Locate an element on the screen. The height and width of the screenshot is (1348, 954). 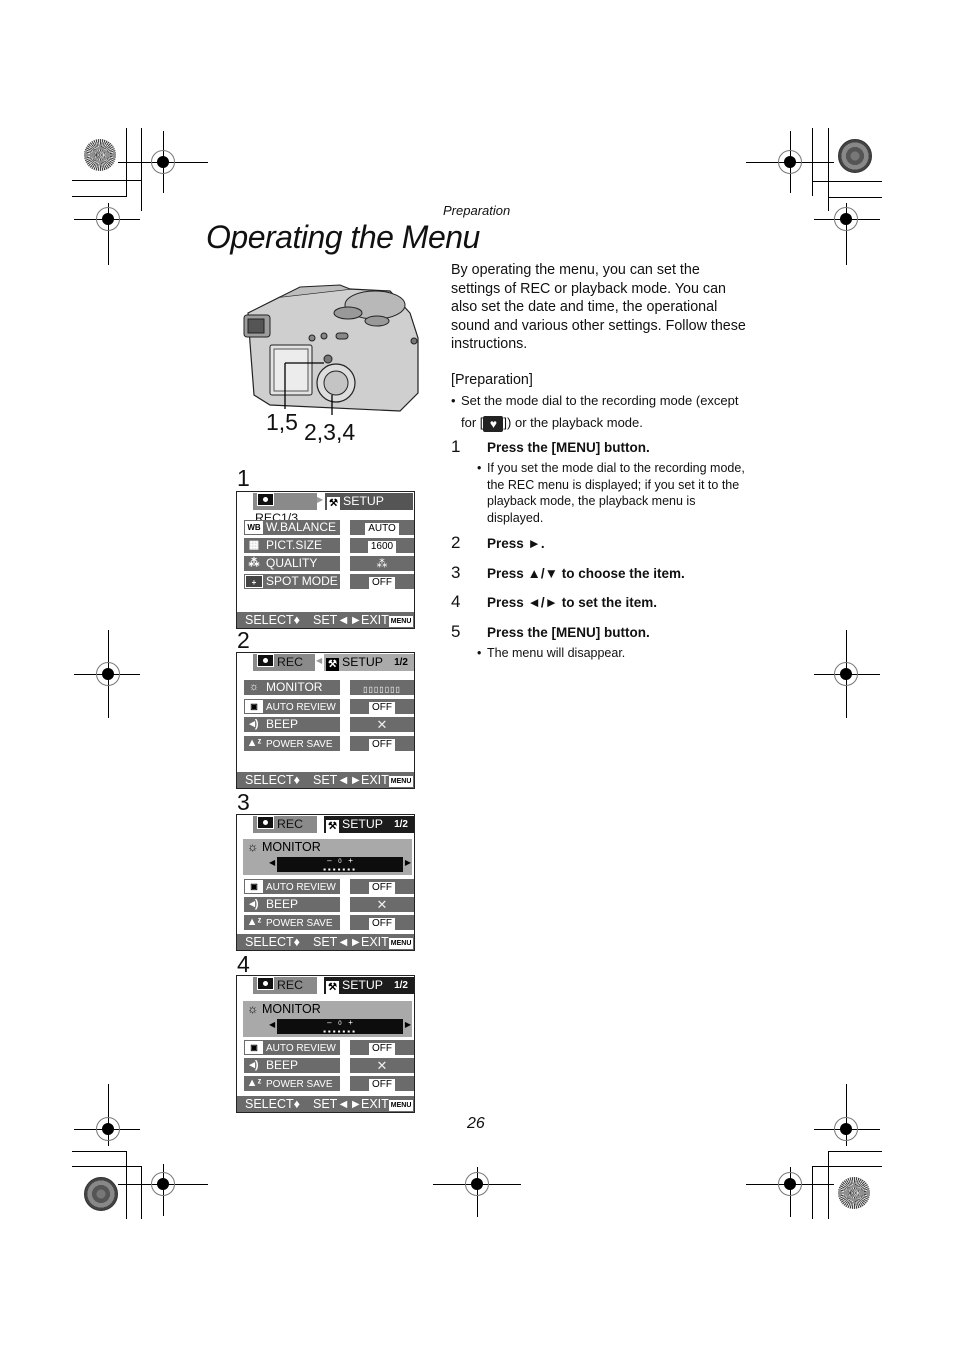
menu-row-pict-size: ▦ PICT.SIZE 1600 is located at coordinates (325, 545).